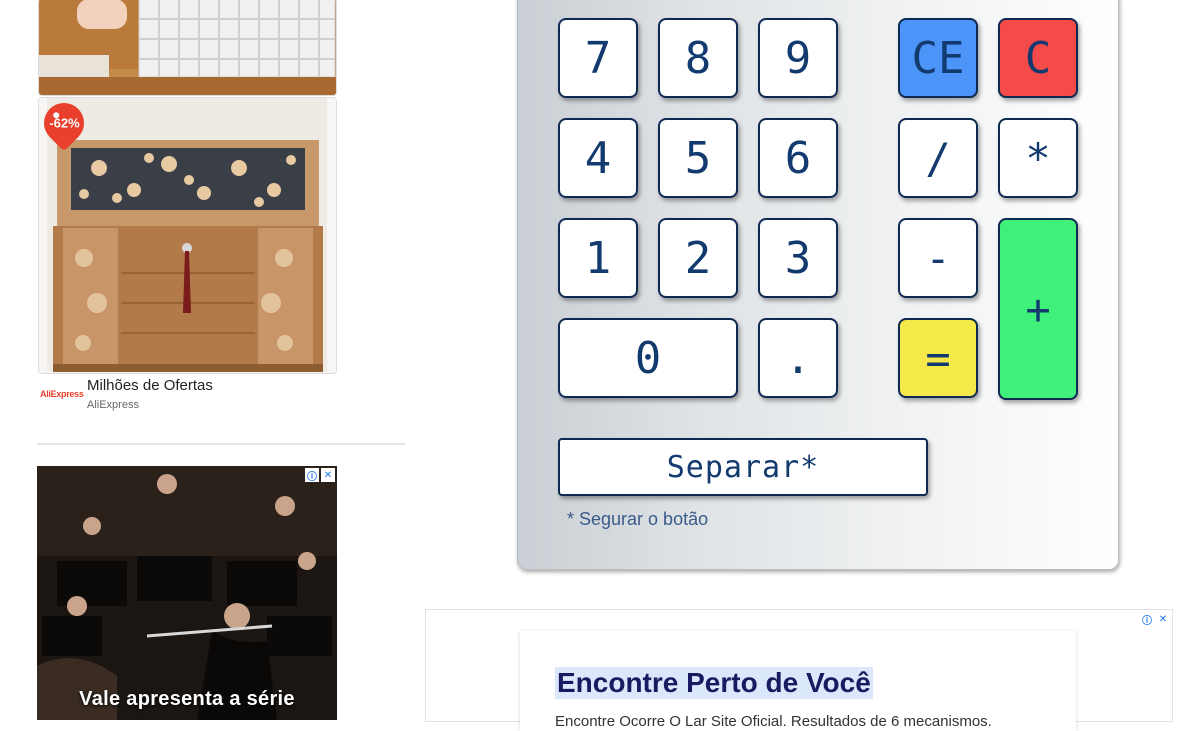 Image resolution: width=1200 pixels, height=731 pixels. Describe the element at coordinates (598, 258) in the screenshot. I see `key-1: 1` at that location.